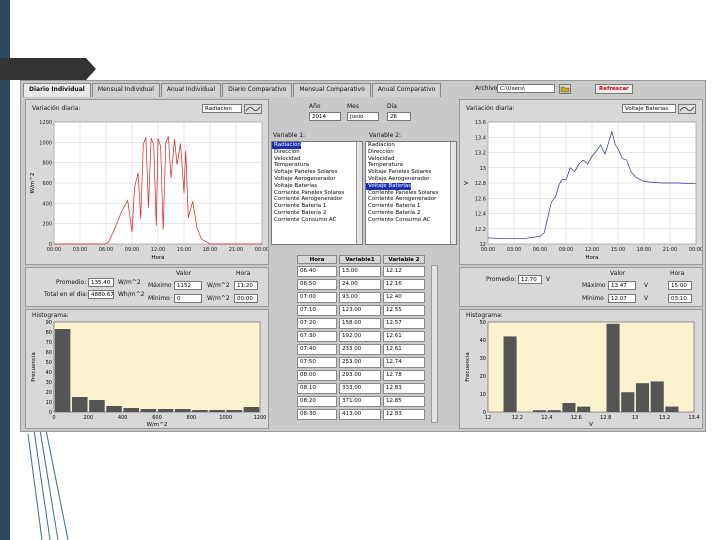 This screenshot has width=720, height=540. I want to click on table-cell: 253.00, so click(360, 362).